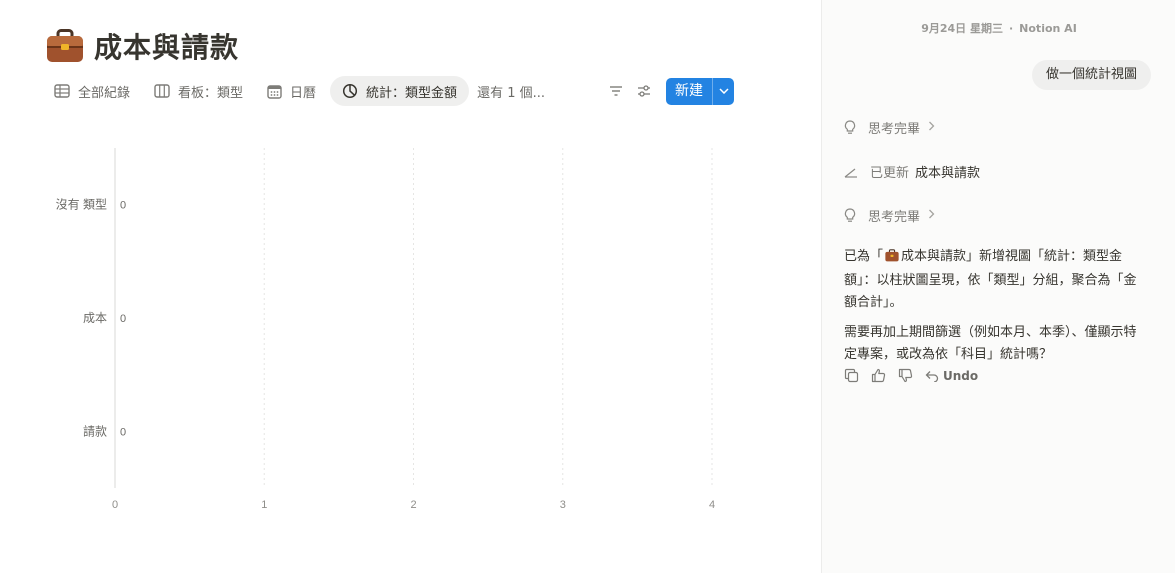 This screenshot has height=573, width=1175. What do you see at coordinates (712, 505) in the screenshot?
I see `x-tick-label: 4` at bounding box center [712, 505].